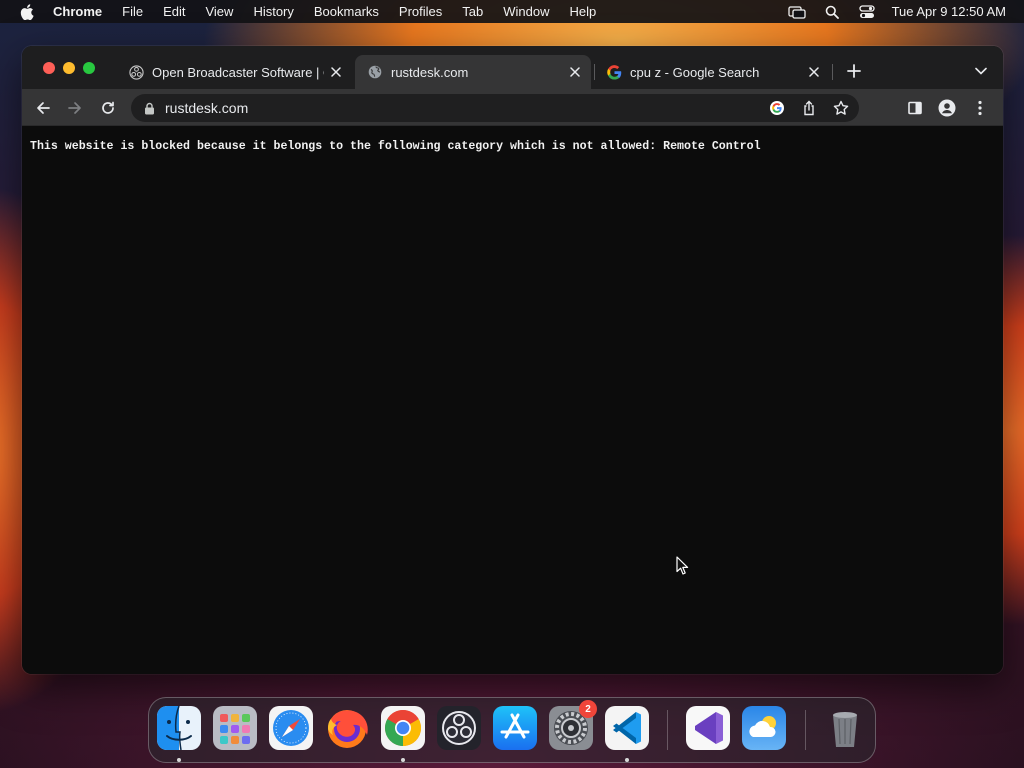 This screenshot has width=1024, height=768. I want to click on tab-title: cpu z - Google Search, so click(695, 72).